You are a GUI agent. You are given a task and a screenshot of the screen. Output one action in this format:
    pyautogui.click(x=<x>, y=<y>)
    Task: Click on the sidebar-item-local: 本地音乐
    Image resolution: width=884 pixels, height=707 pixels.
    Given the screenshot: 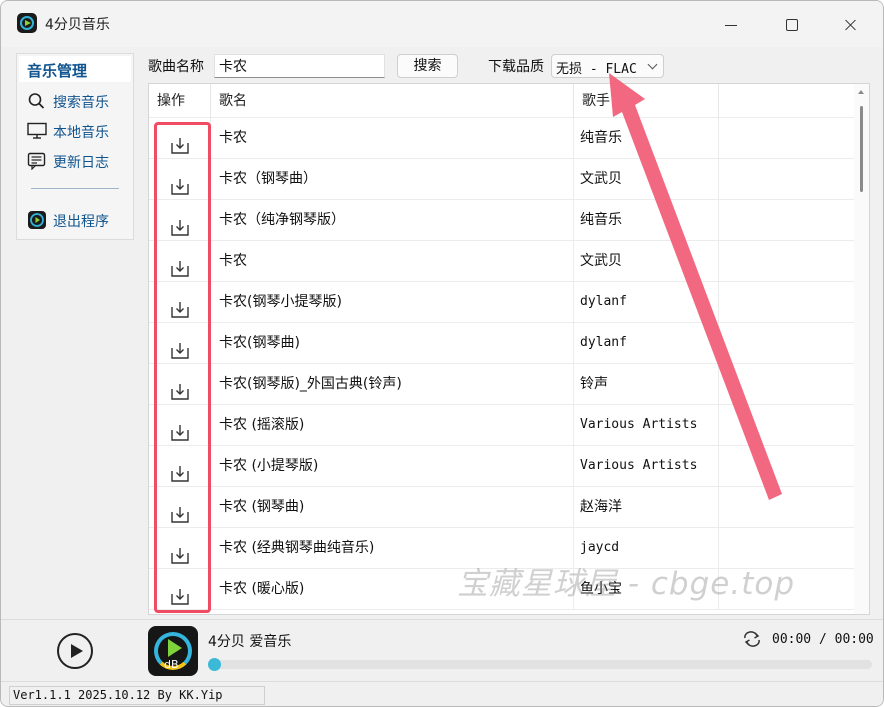 What is the action you would take?
    pyautogui.click(x=78, y=131)
    